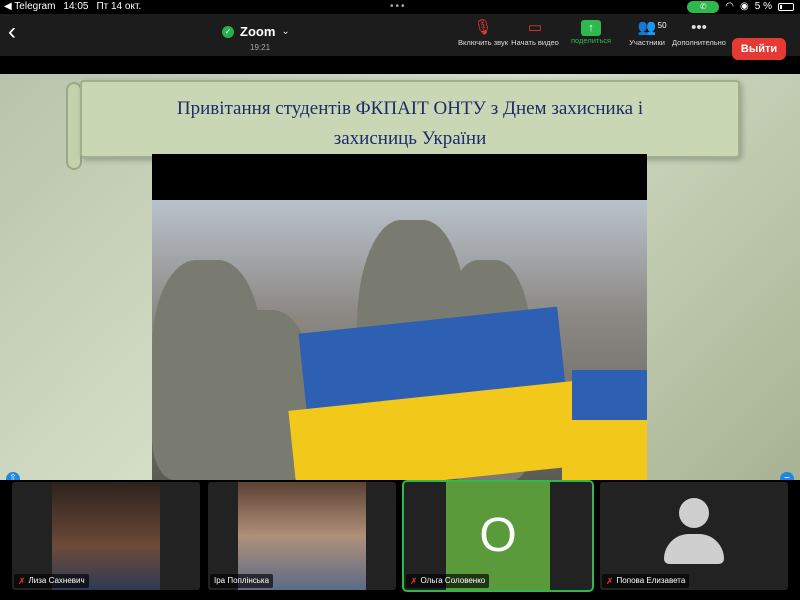 This screenshot has width=800, height=600. I want to click on more-dots-icon: •••, so click(699, 27).